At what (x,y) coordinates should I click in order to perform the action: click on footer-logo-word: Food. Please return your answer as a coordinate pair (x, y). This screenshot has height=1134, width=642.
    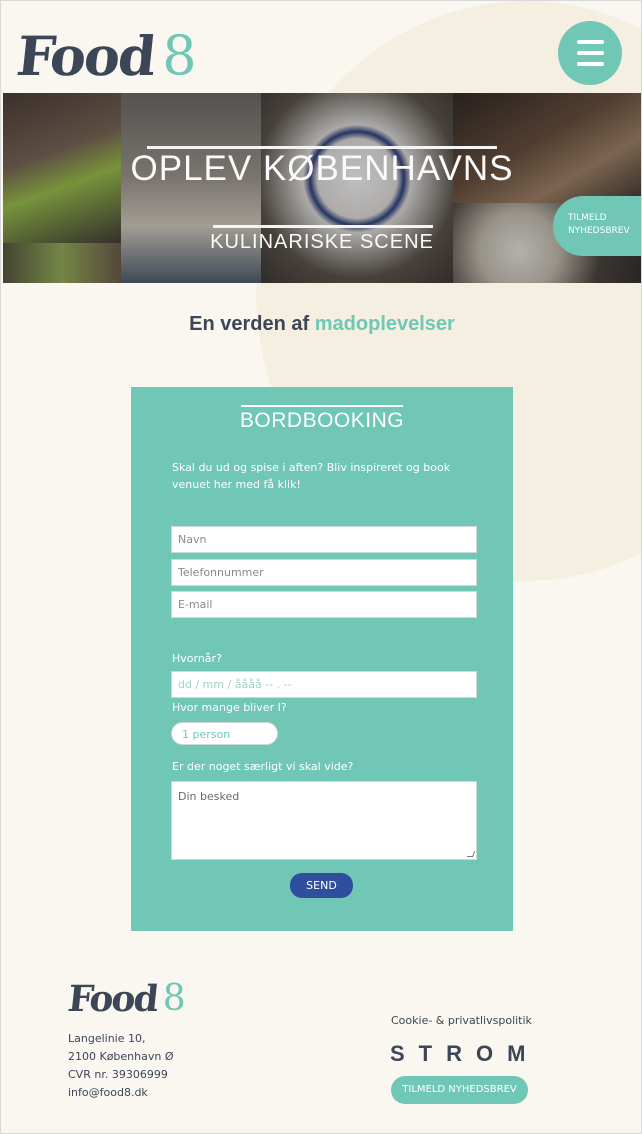
    Looking at the image, I should click on (112, 999).